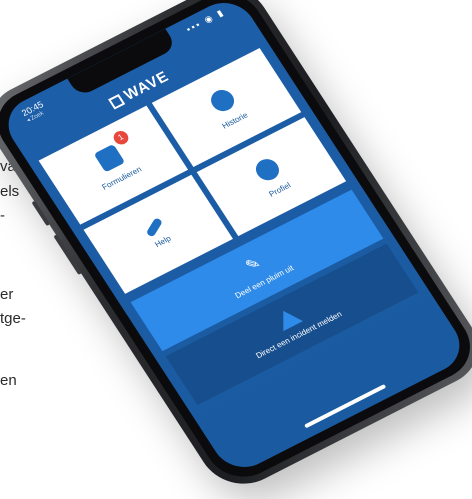  What do you see at coordinates (253, 264) in the screenshot?
I see `feather-icon: ✎` at bounding box center [253, 264].